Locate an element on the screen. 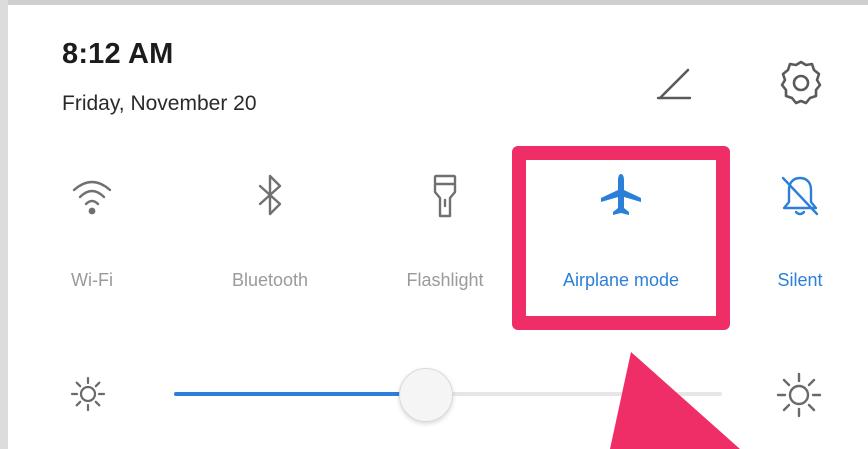 The height and width of the screenshot is (449, 868). brightness-slider-fill is located at coordinates (300, 394).